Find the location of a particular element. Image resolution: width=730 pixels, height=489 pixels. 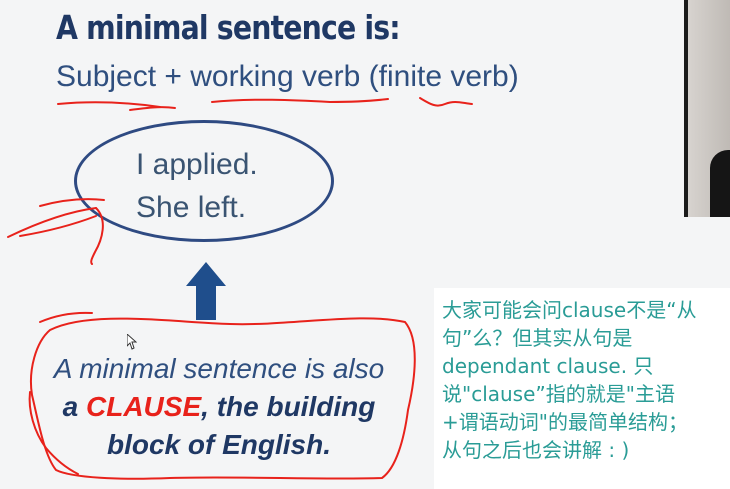

definition-line-2-prefix: a is located at coordinates (74, 406).